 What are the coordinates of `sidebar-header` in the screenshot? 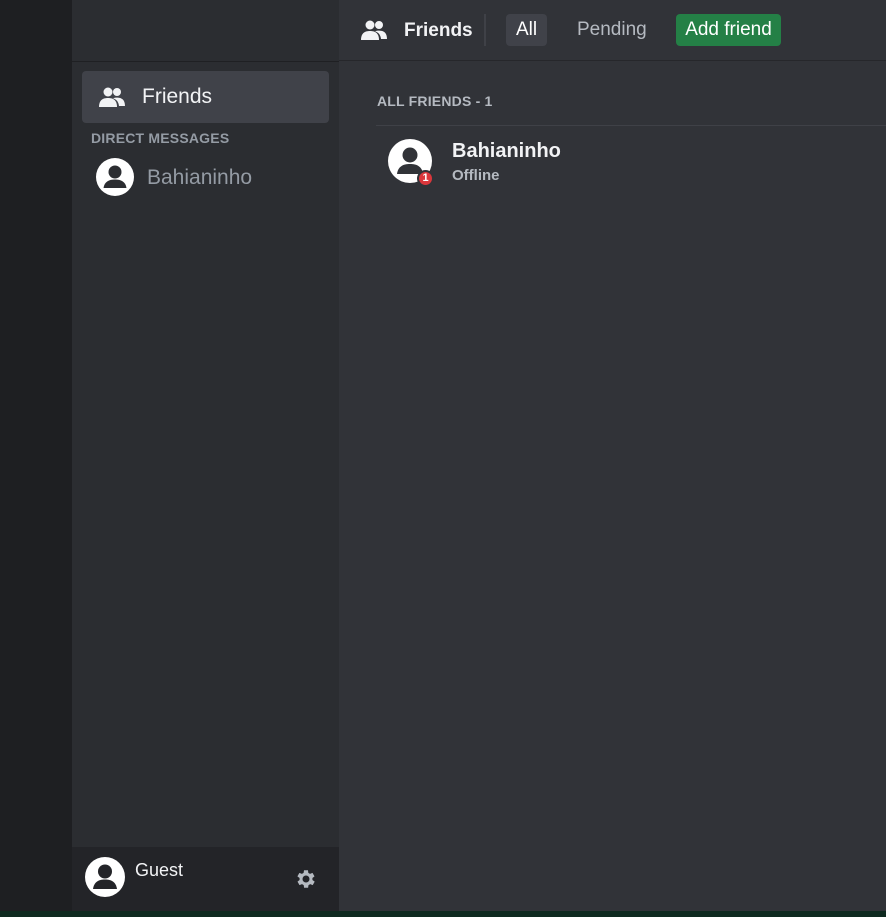 It's located at (205, 31).